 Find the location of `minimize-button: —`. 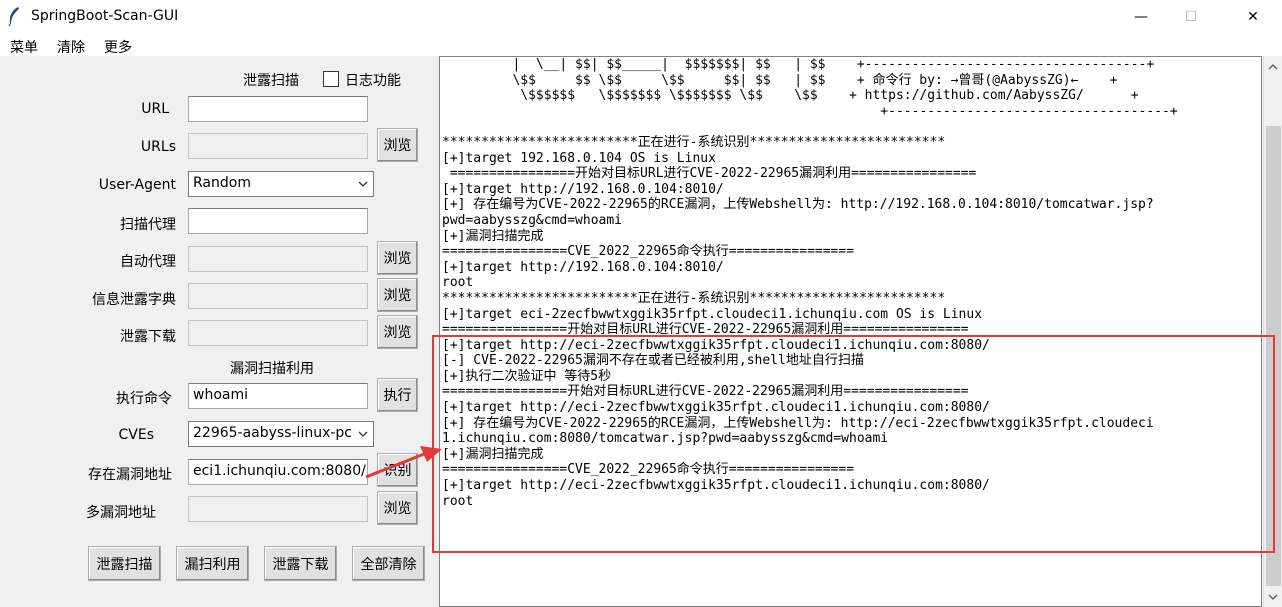

minimize-button: — is located at coordinates (1141, 17).